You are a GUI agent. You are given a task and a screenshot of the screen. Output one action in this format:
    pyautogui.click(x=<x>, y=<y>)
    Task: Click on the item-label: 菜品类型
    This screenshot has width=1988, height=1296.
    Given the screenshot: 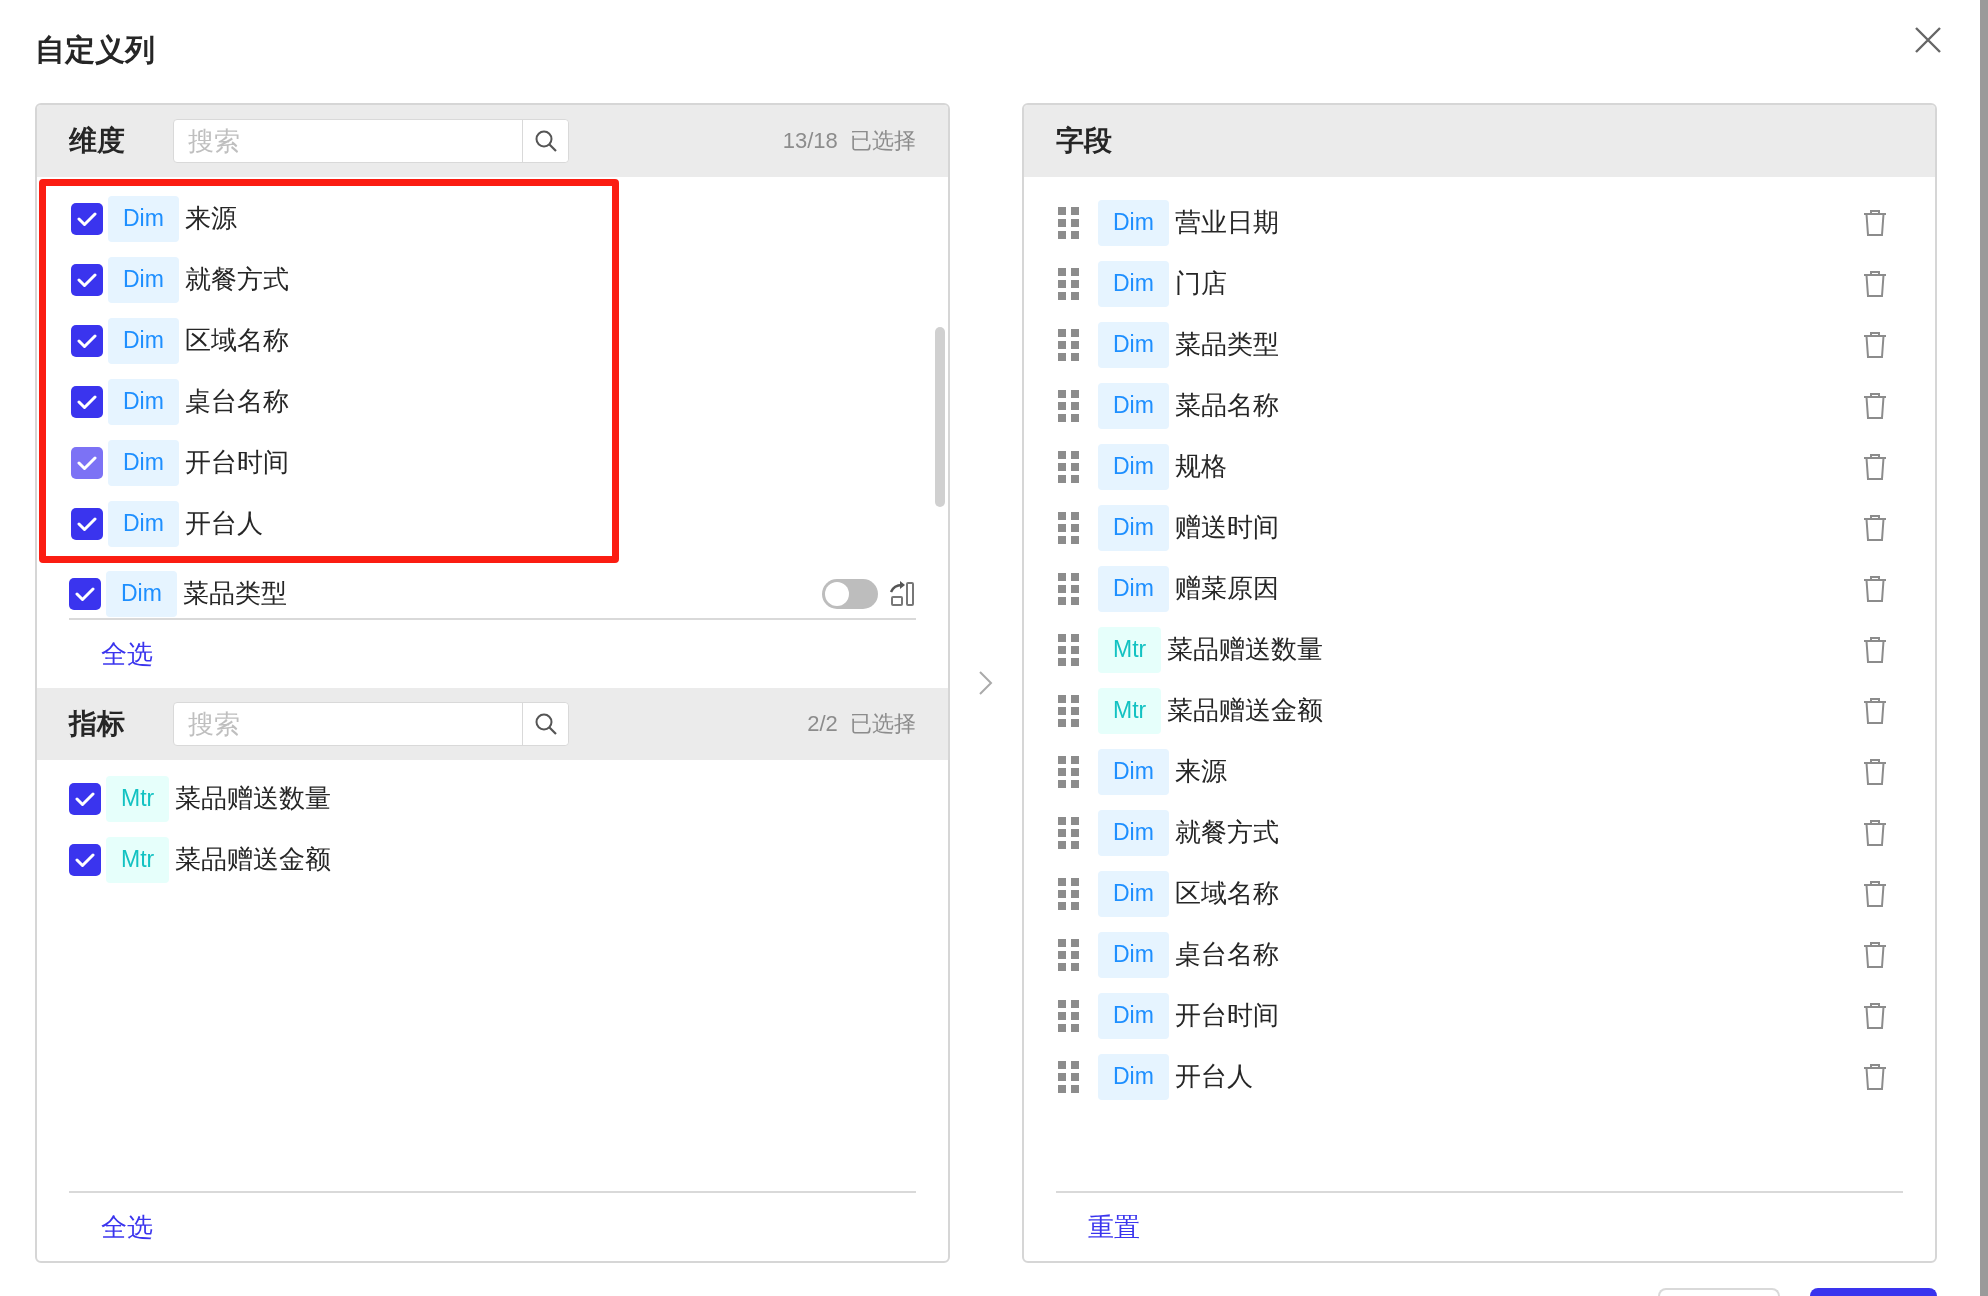 What is the action you would take?
    pyautogui.click(x=234, y=593)
    